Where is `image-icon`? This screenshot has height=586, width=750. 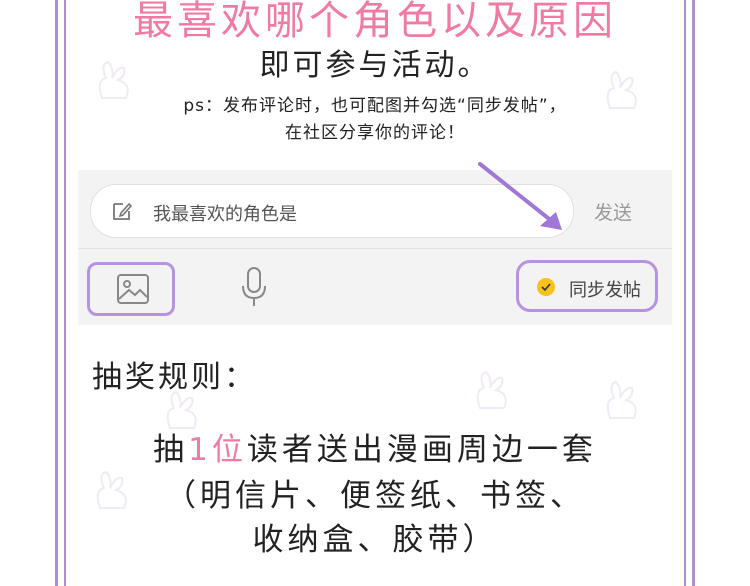 image-icon is located at coordinates (133, 289).